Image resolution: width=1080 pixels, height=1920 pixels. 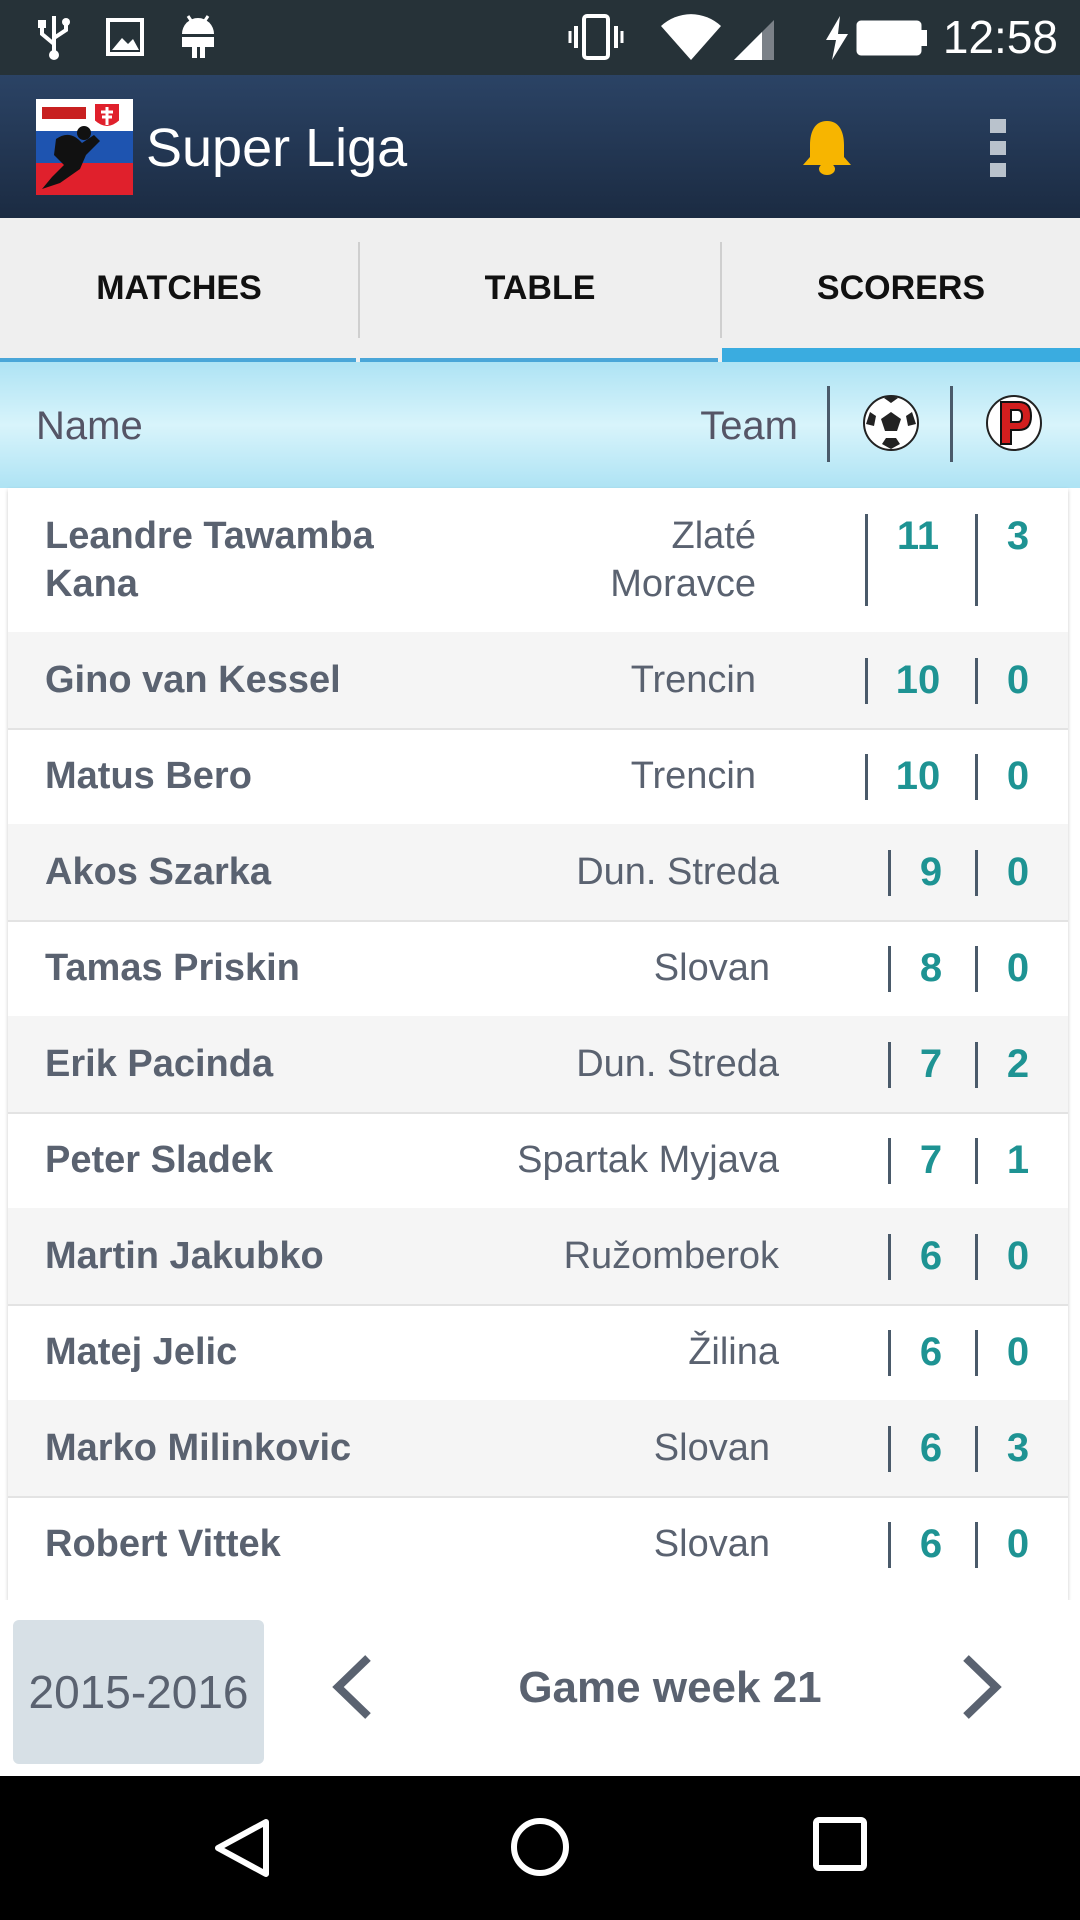 What do you see at coordinates (172, 968) in the screenshot?
I see `player-name: Tamas Priskin` at bounding box center [172, 968].